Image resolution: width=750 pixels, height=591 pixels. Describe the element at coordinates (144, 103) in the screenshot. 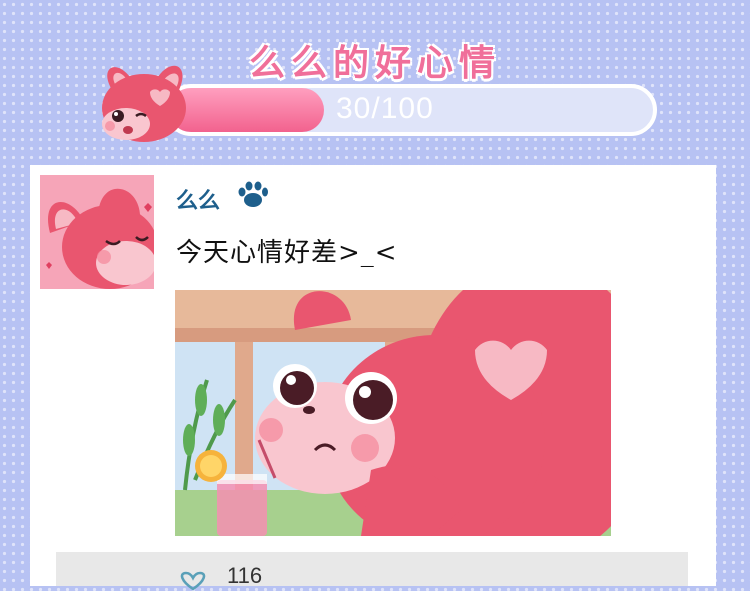

I see `winking-mascot-avatar` at that location.